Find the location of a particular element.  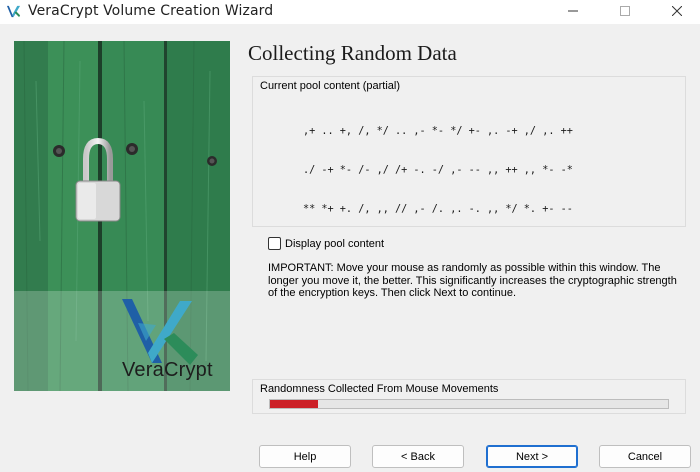

minimize-button is located at coordinates (573, 11).